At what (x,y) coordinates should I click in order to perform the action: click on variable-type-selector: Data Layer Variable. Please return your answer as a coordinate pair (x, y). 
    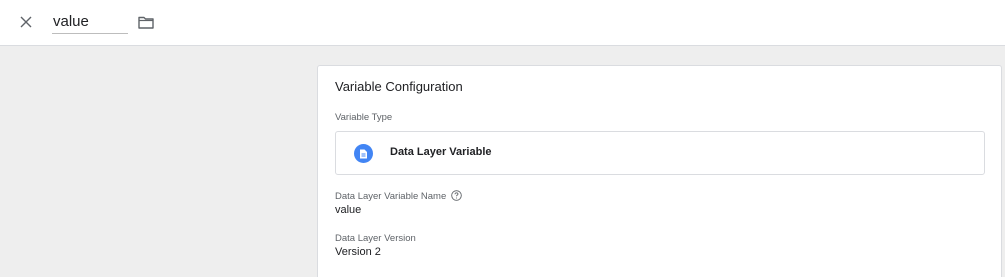
    Looking at the image, I should click on (660, 153).